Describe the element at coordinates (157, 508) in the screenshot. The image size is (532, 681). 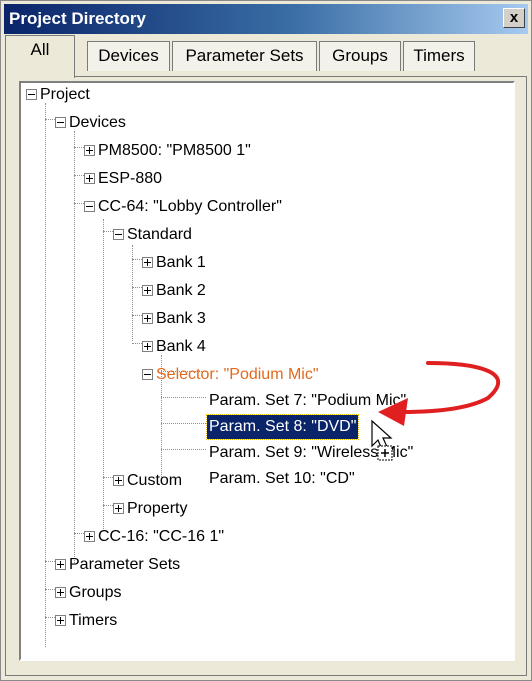
I see `tree-label: Property` at that location.